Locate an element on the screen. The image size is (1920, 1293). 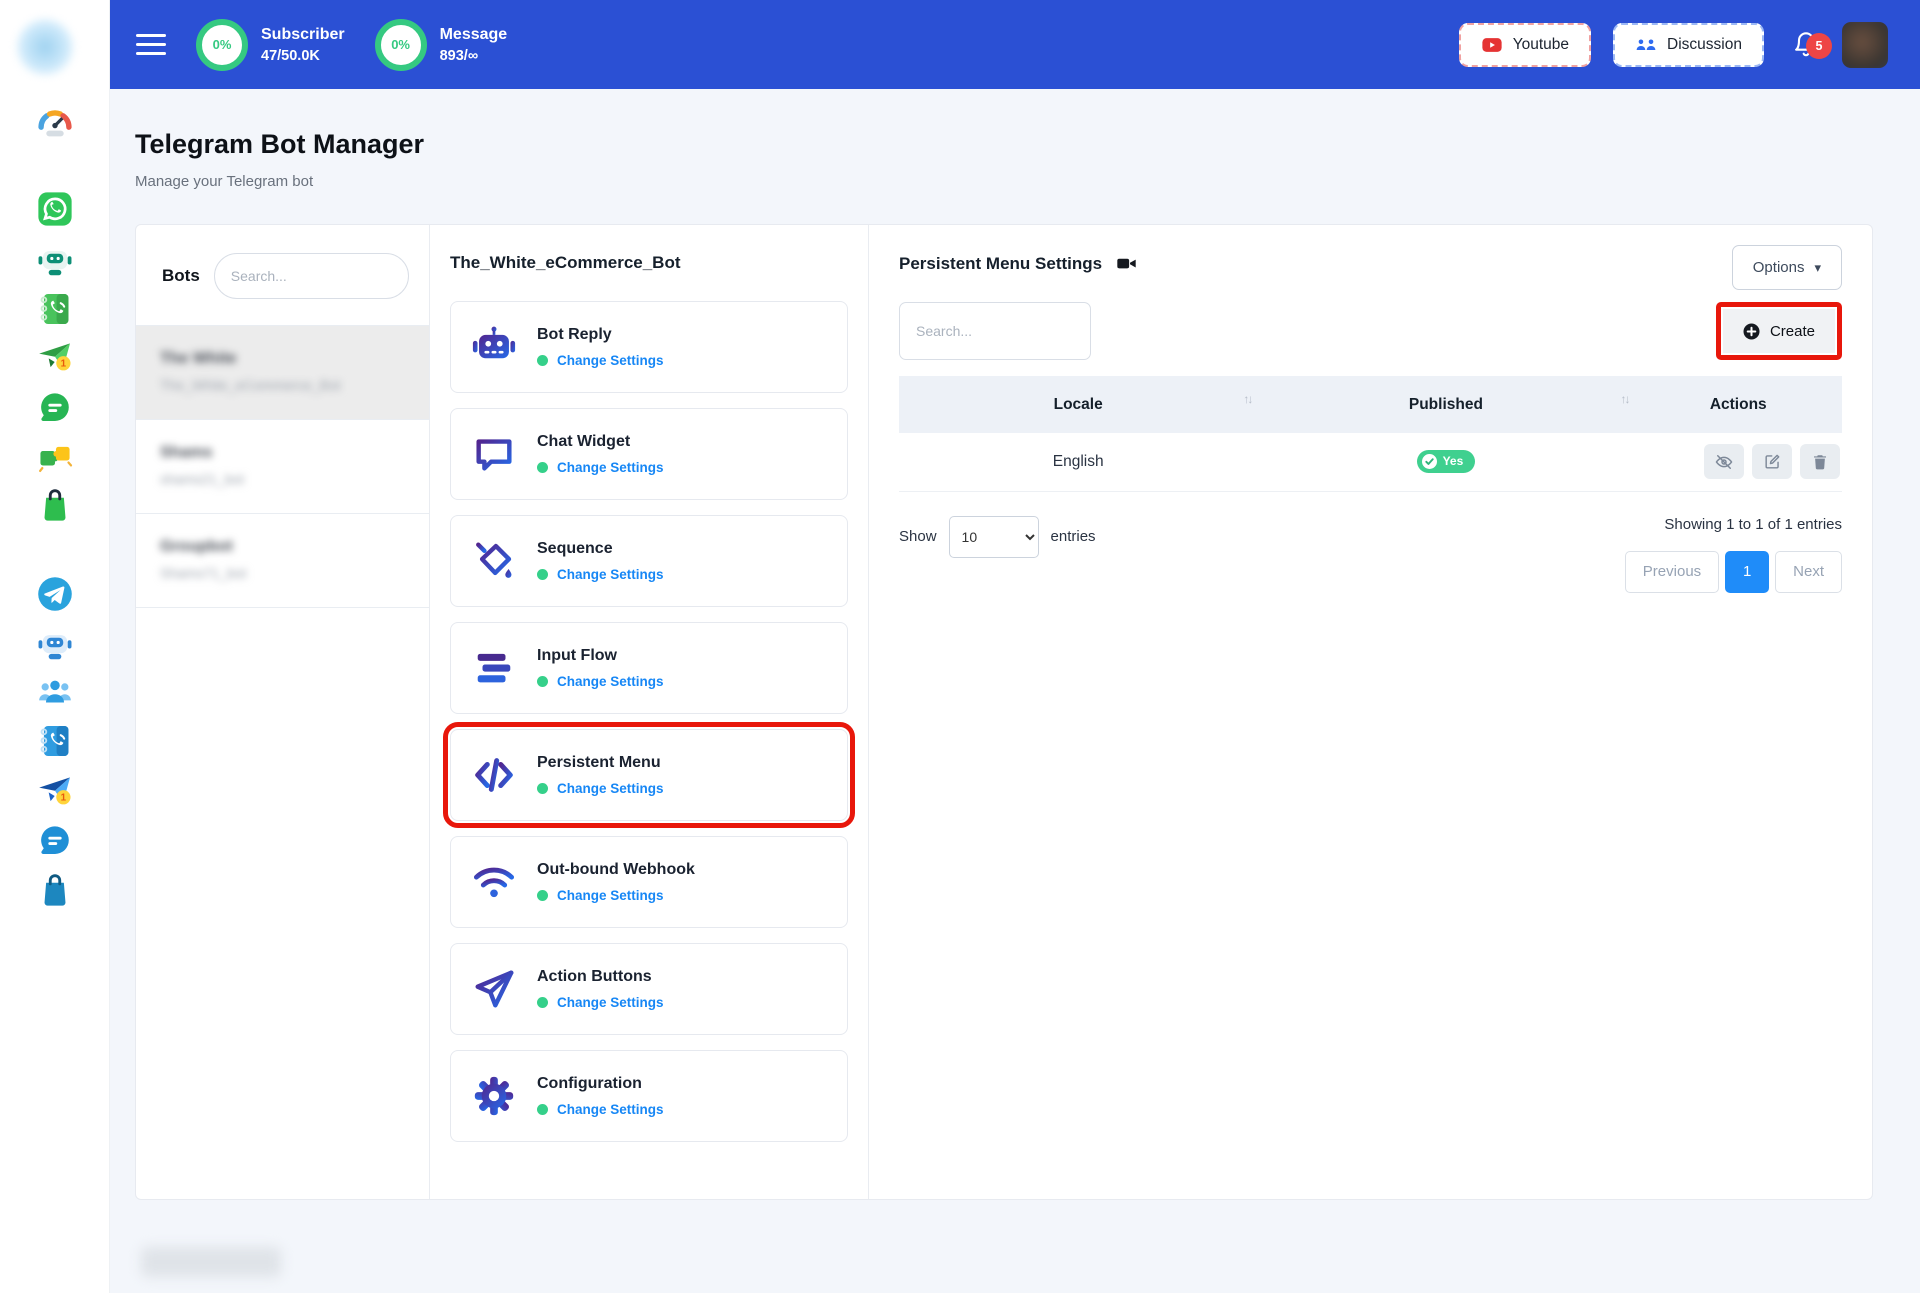
persistent-menu-title: Persistent Menu Settings is located at coordinates (1001, 263).